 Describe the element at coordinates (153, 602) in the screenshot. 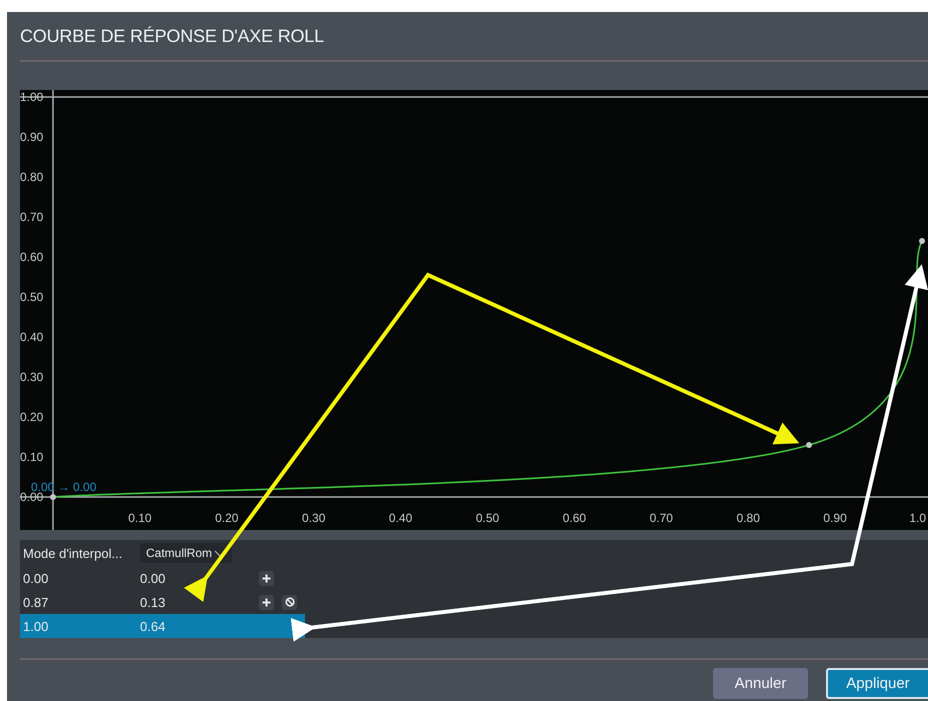

I see `output-value: 0.13` at that location.